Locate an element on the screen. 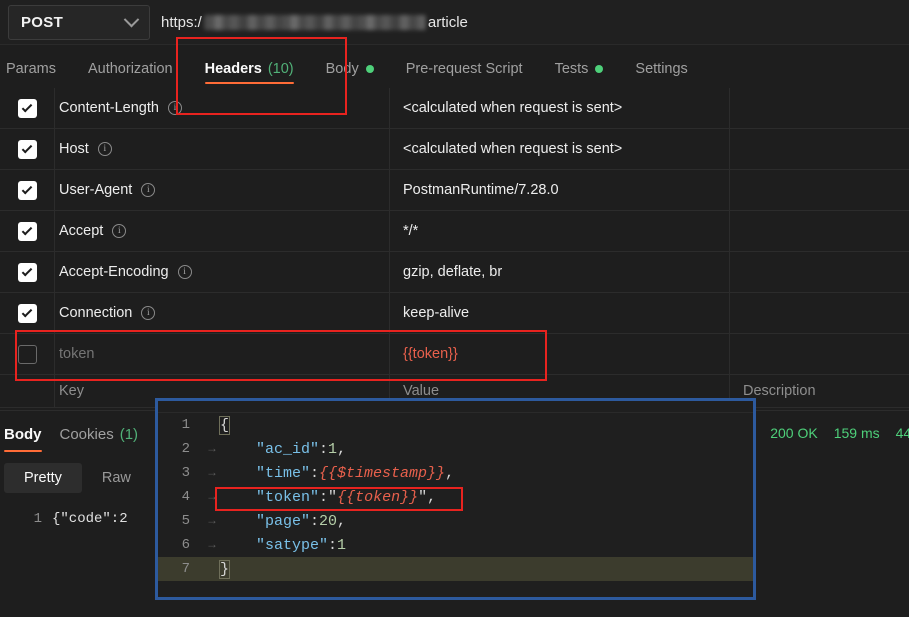 This screenshot has height=617, width=909. code-line-number: 2 is located at coordinates (185, 449).